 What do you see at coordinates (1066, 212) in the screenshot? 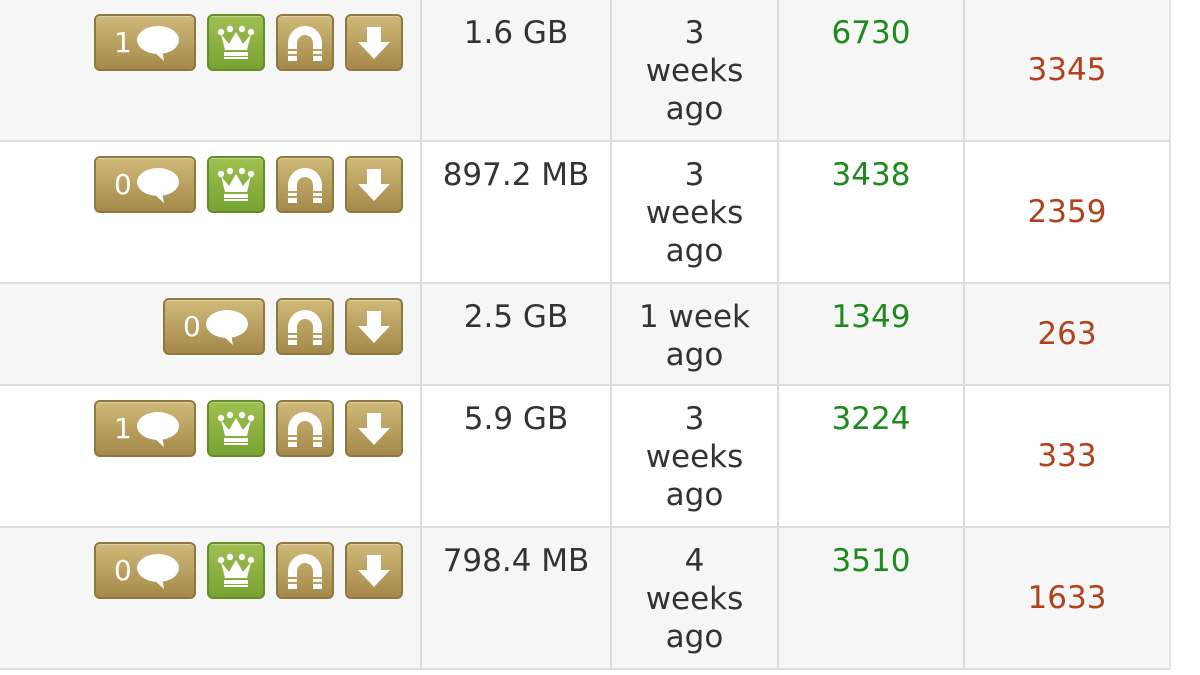
I see `leechers-cell: 2359` at bounding box center [1066, 212].